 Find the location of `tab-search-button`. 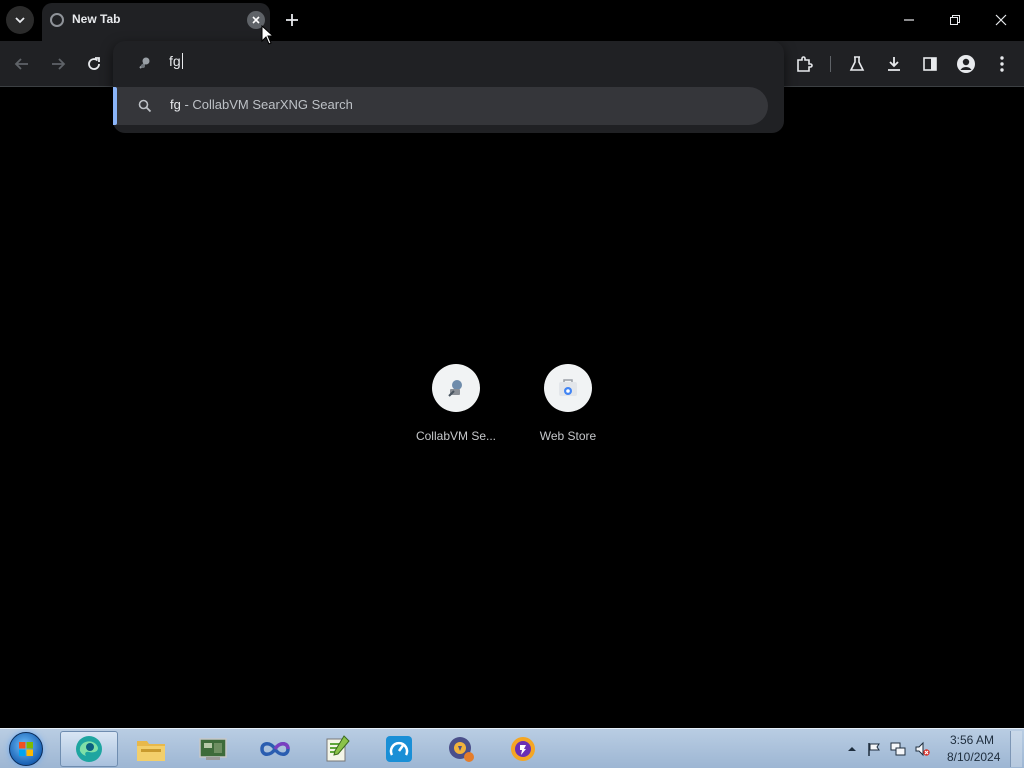

tab-search-button is located at coordinates (20, 20).